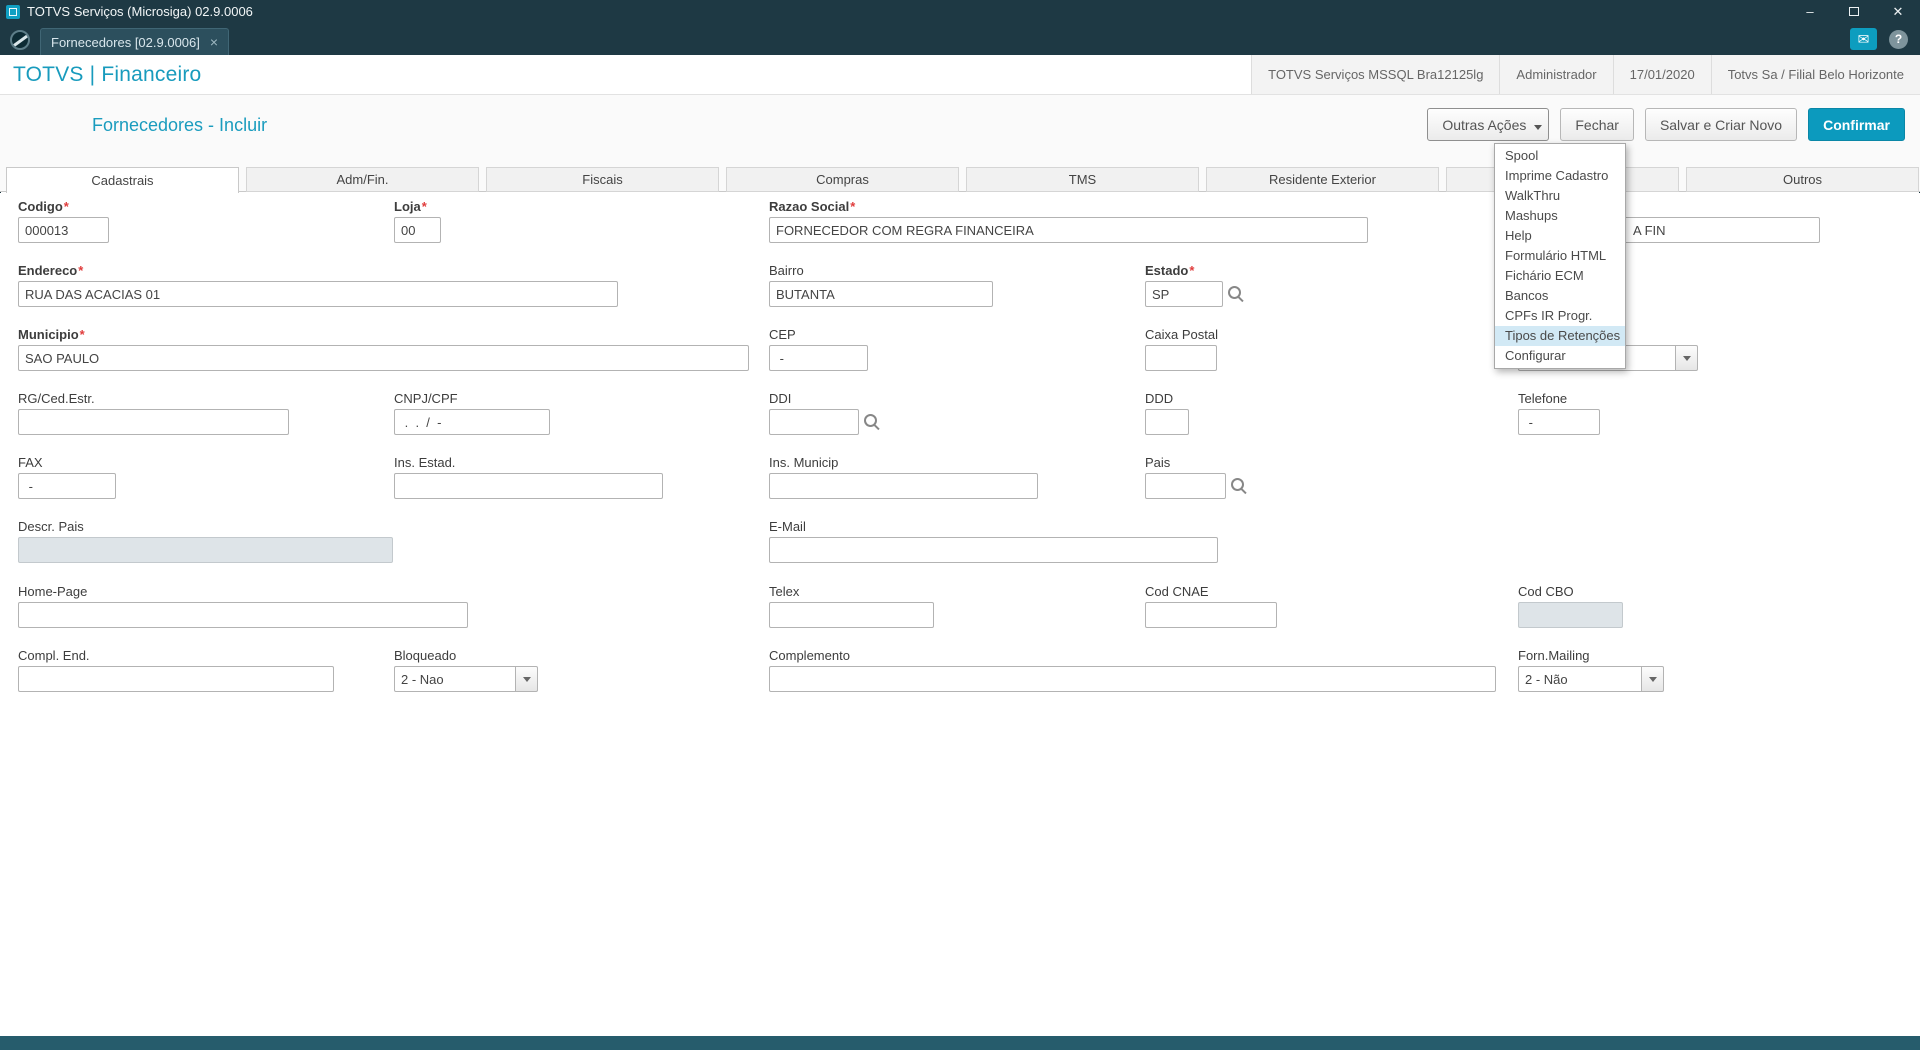 This screenshot has height=1050, width=1920. What do you see at coordinates (1082, 179) in the screenshot?
I see `tab-tms: TMS` at bounding box center [1082, 179].